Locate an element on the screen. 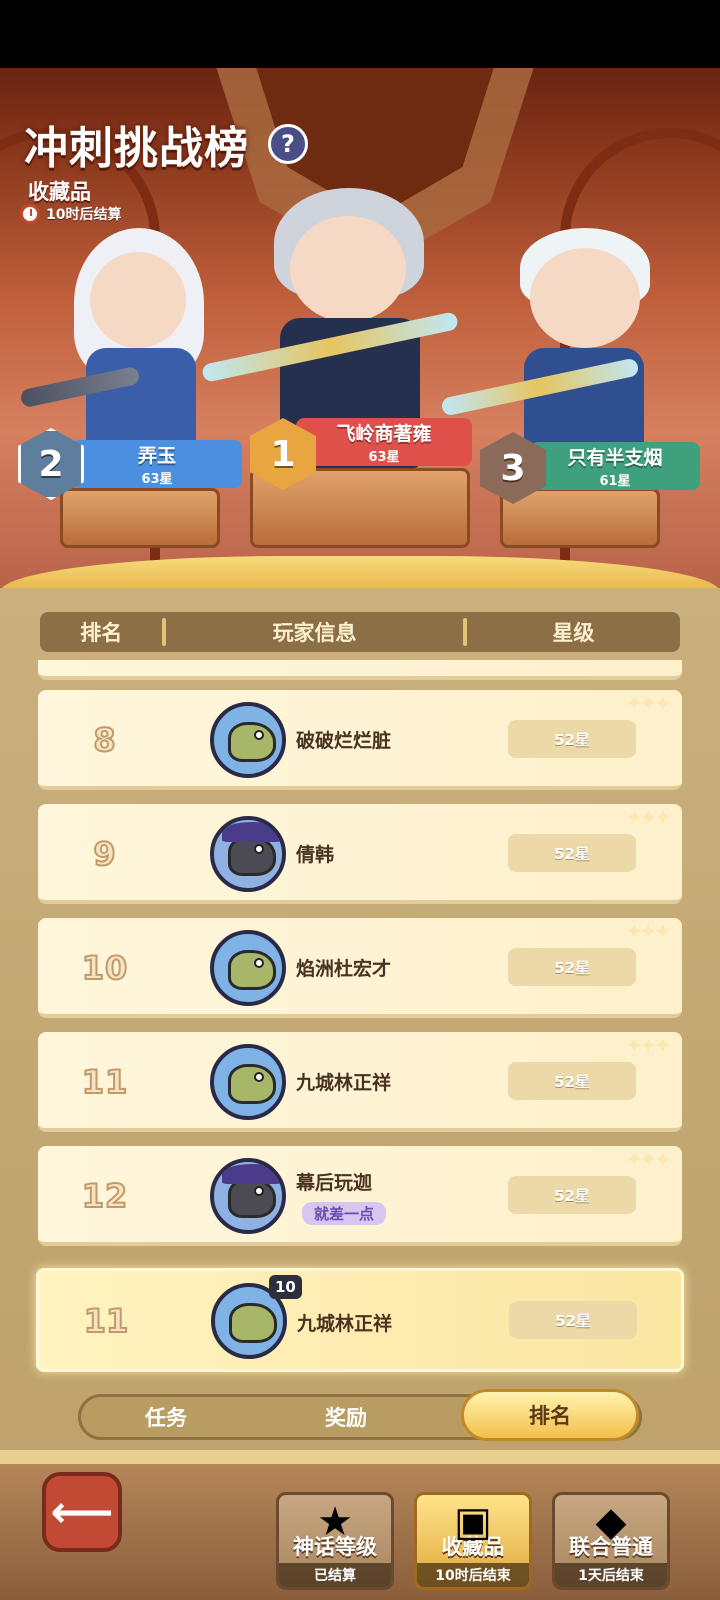 Image resolution: width=720 pixels, height=1600 pixels. tab-bar: 任务 奖励 排名 is located at coordinates (360, 1415).